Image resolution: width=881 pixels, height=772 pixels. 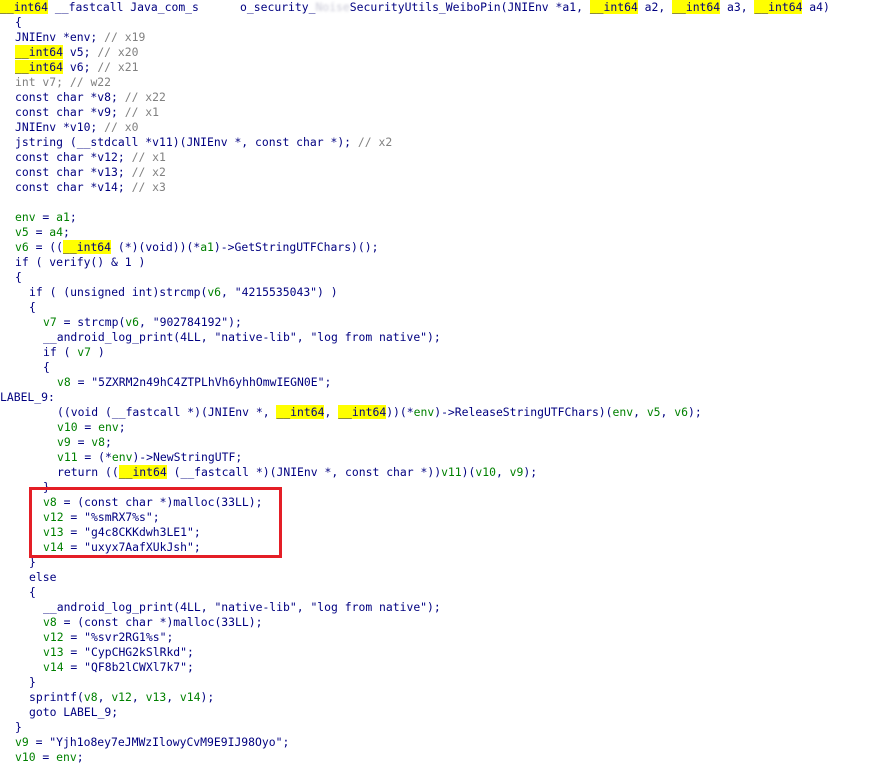 I want to click on code-token: (__fastcall *)(JNIEnv *, const char *)), so click(x=304, y=472).